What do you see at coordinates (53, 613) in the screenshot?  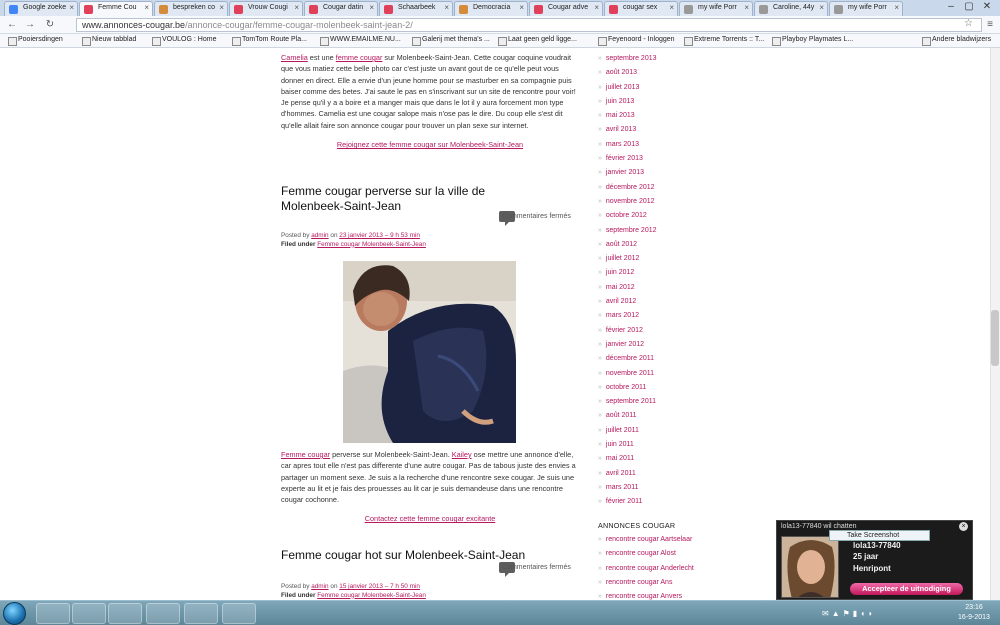 I see `ie-icon` at bounding box center [53, 613].